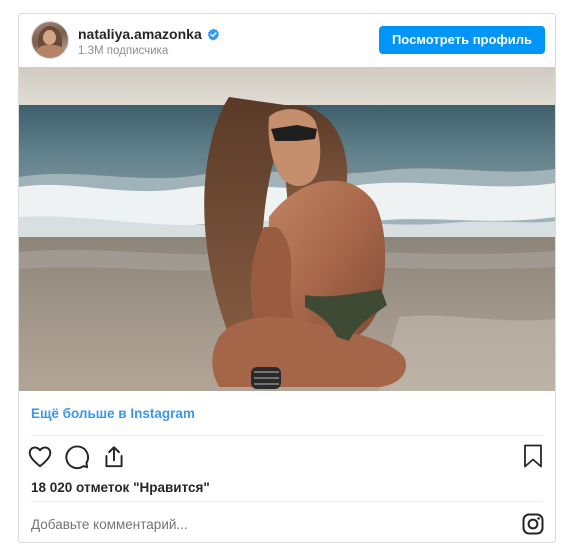  I want to click on follower-count: 1.3M подписчика, so click(123, 51).